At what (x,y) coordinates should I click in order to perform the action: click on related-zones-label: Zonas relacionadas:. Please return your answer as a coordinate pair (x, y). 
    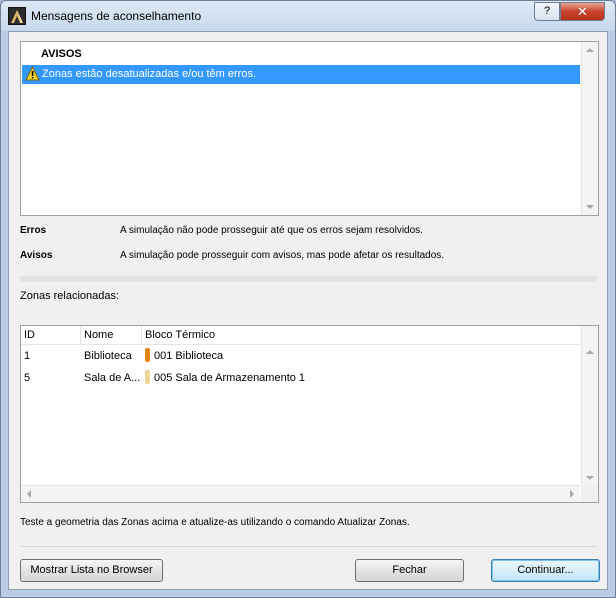
    Looking at the image, I should click on (70, 296).